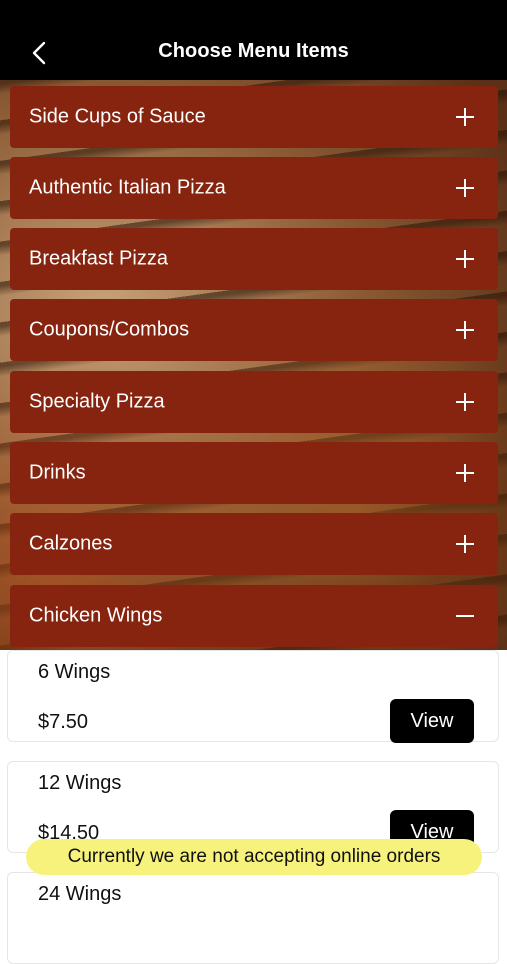 The image size is (507, 964). I want to click on page-title: Choose Menu Items, so click(253, 51).